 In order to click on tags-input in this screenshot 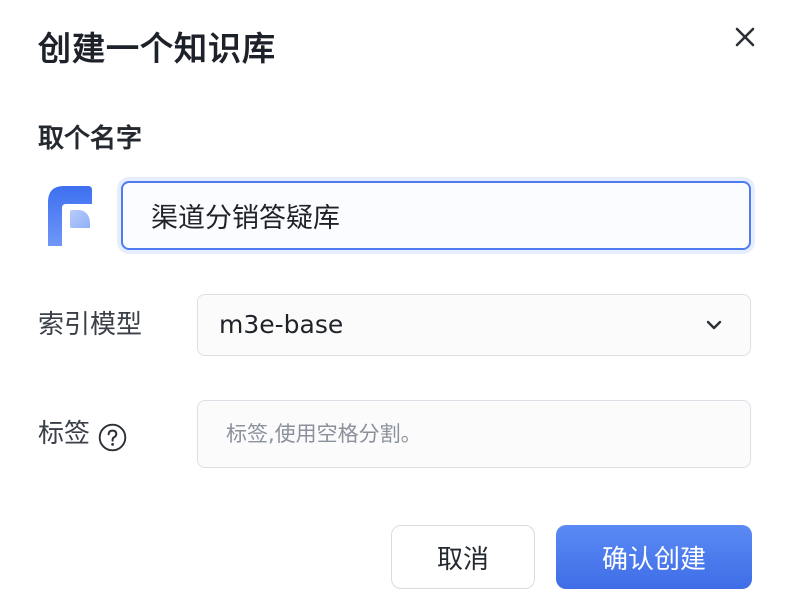, I will do `click(474, 434)`.